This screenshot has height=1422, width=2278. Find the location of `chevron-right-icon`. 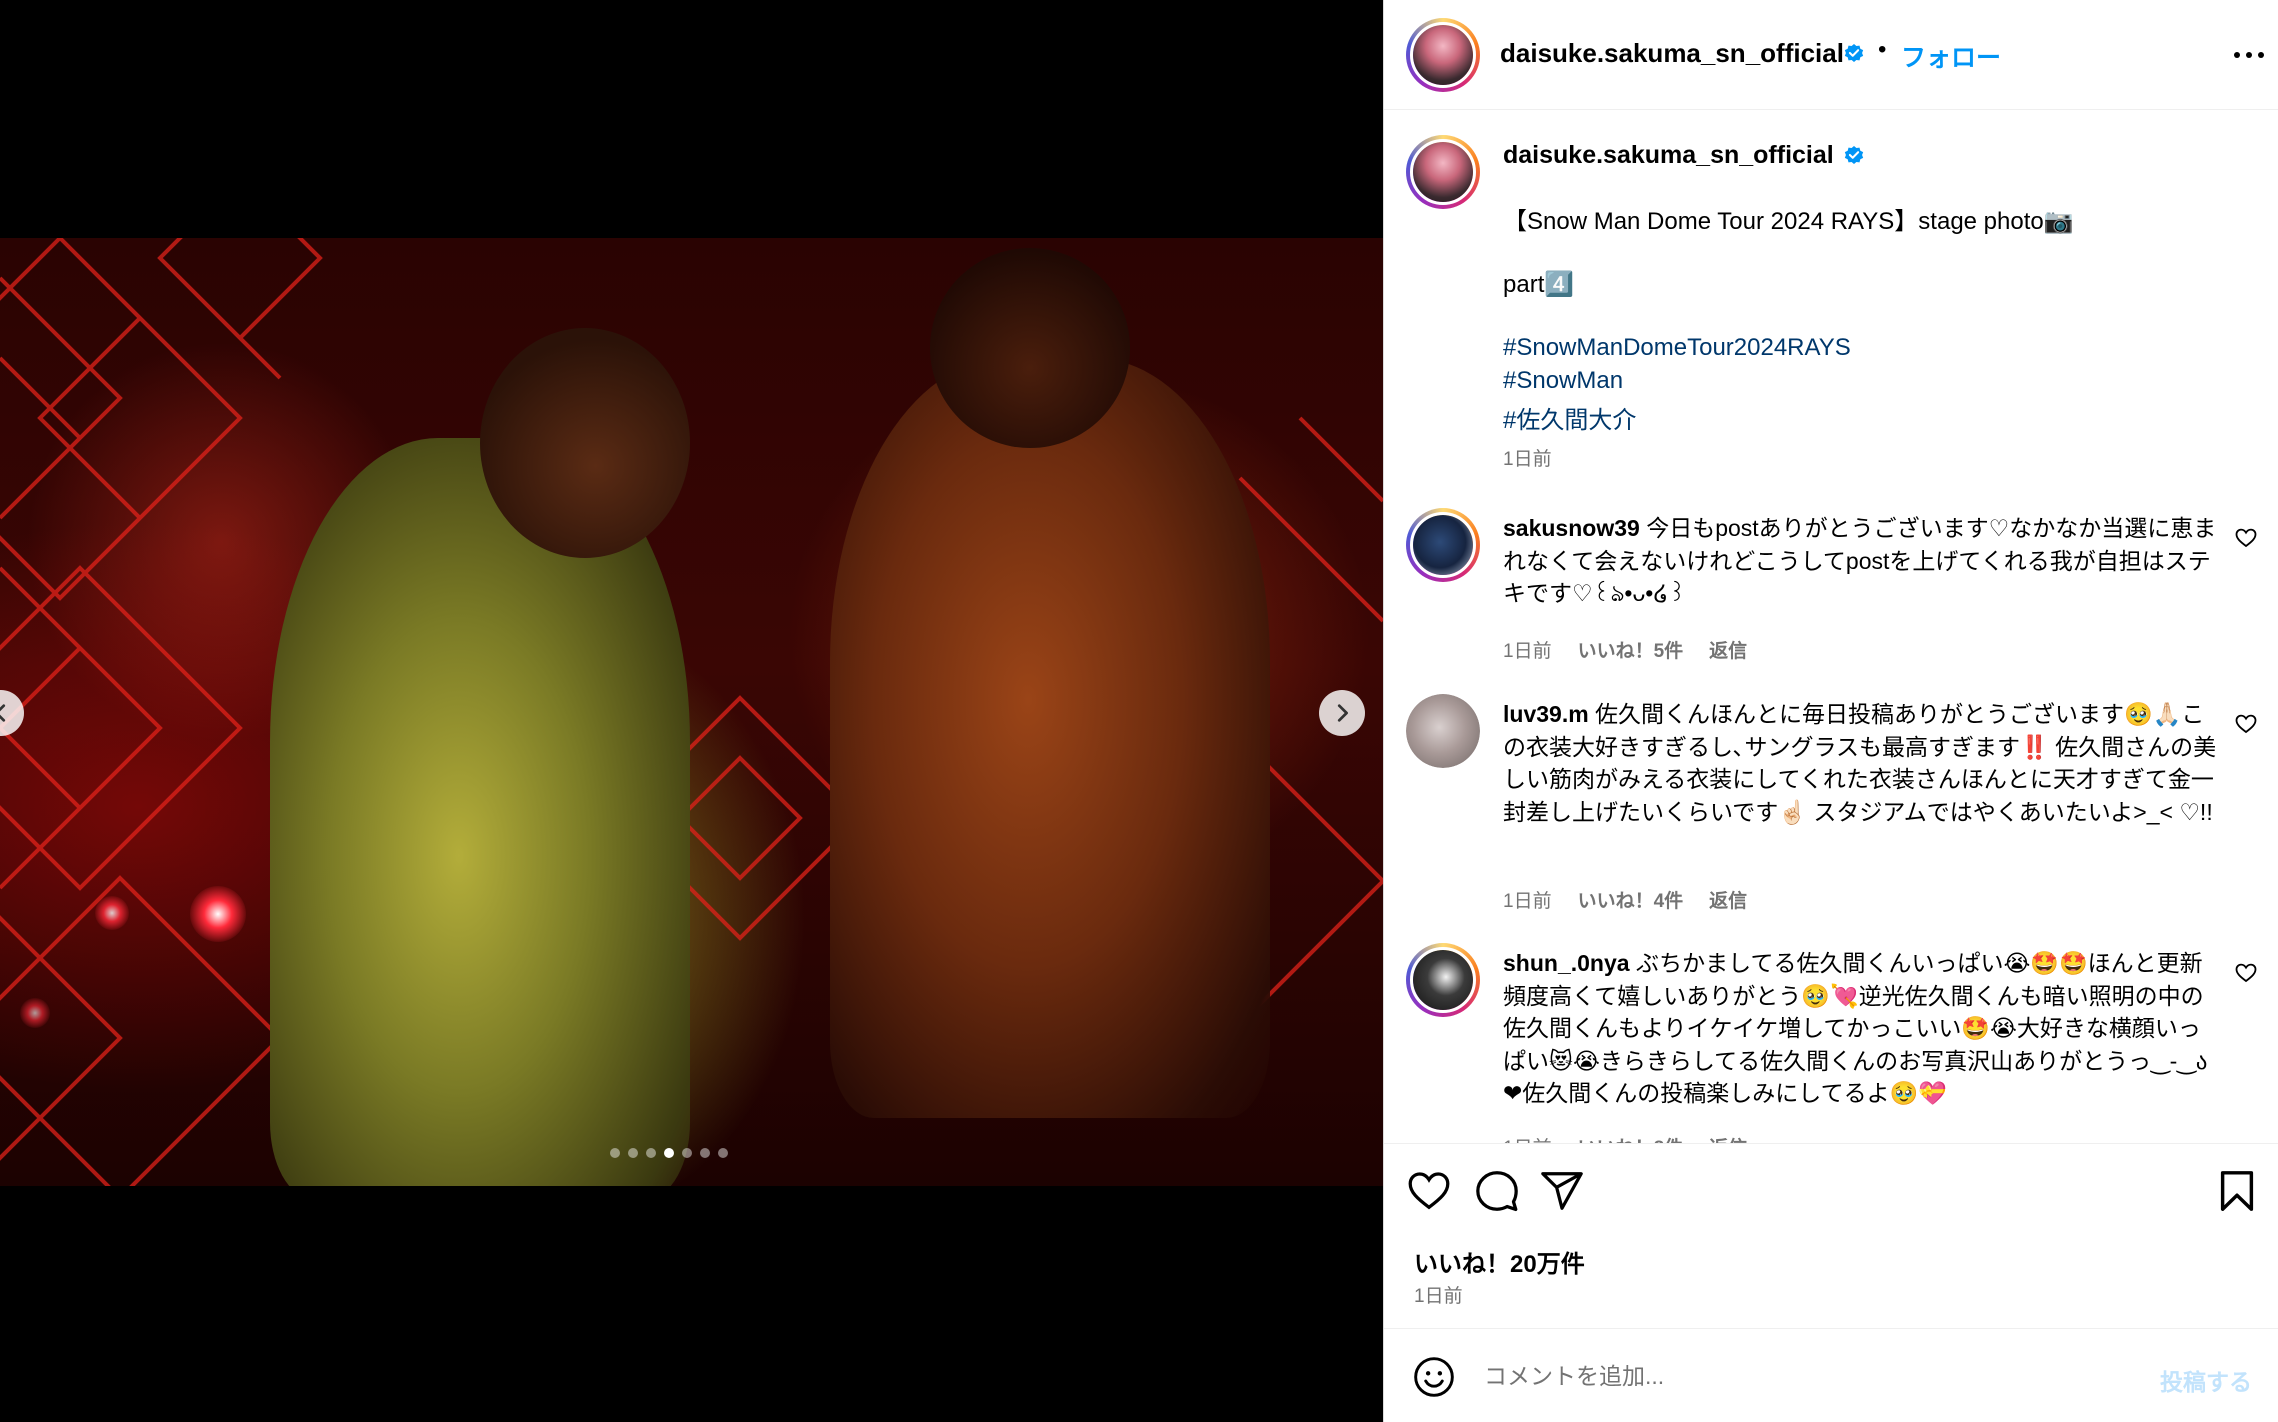

chevron-right-icon is located at coordinates (1342, 713).